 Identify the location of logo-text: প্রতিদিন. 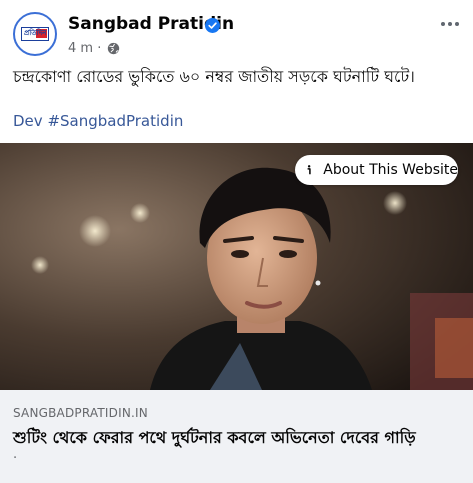
(35, 33).